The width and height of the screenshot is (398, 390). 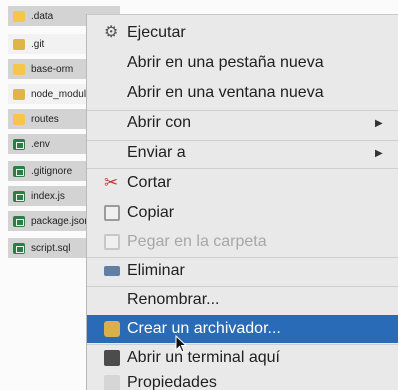 I want to click on menu-item-label: Abrir con, so click(x=159, y=122).